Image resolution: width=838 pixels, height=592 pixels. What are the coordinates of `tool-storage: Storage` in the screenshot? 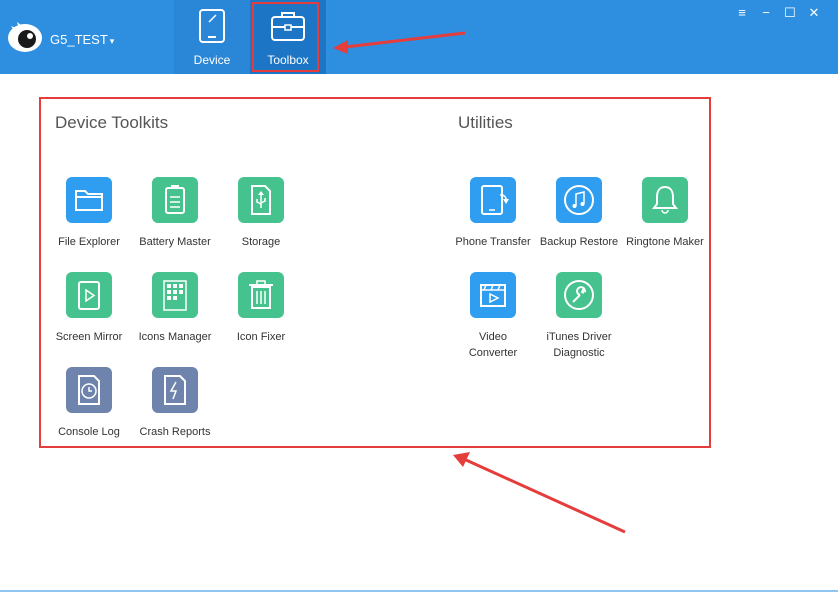 It's located at (261, 213).